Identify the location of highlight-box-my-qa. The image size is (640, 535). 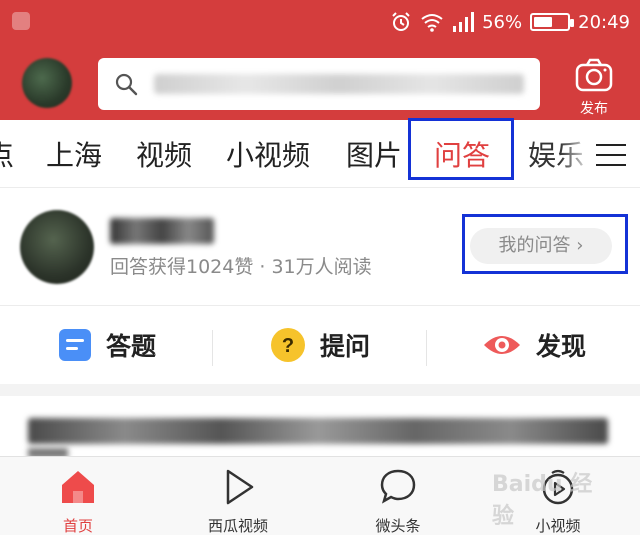
(545, 244).